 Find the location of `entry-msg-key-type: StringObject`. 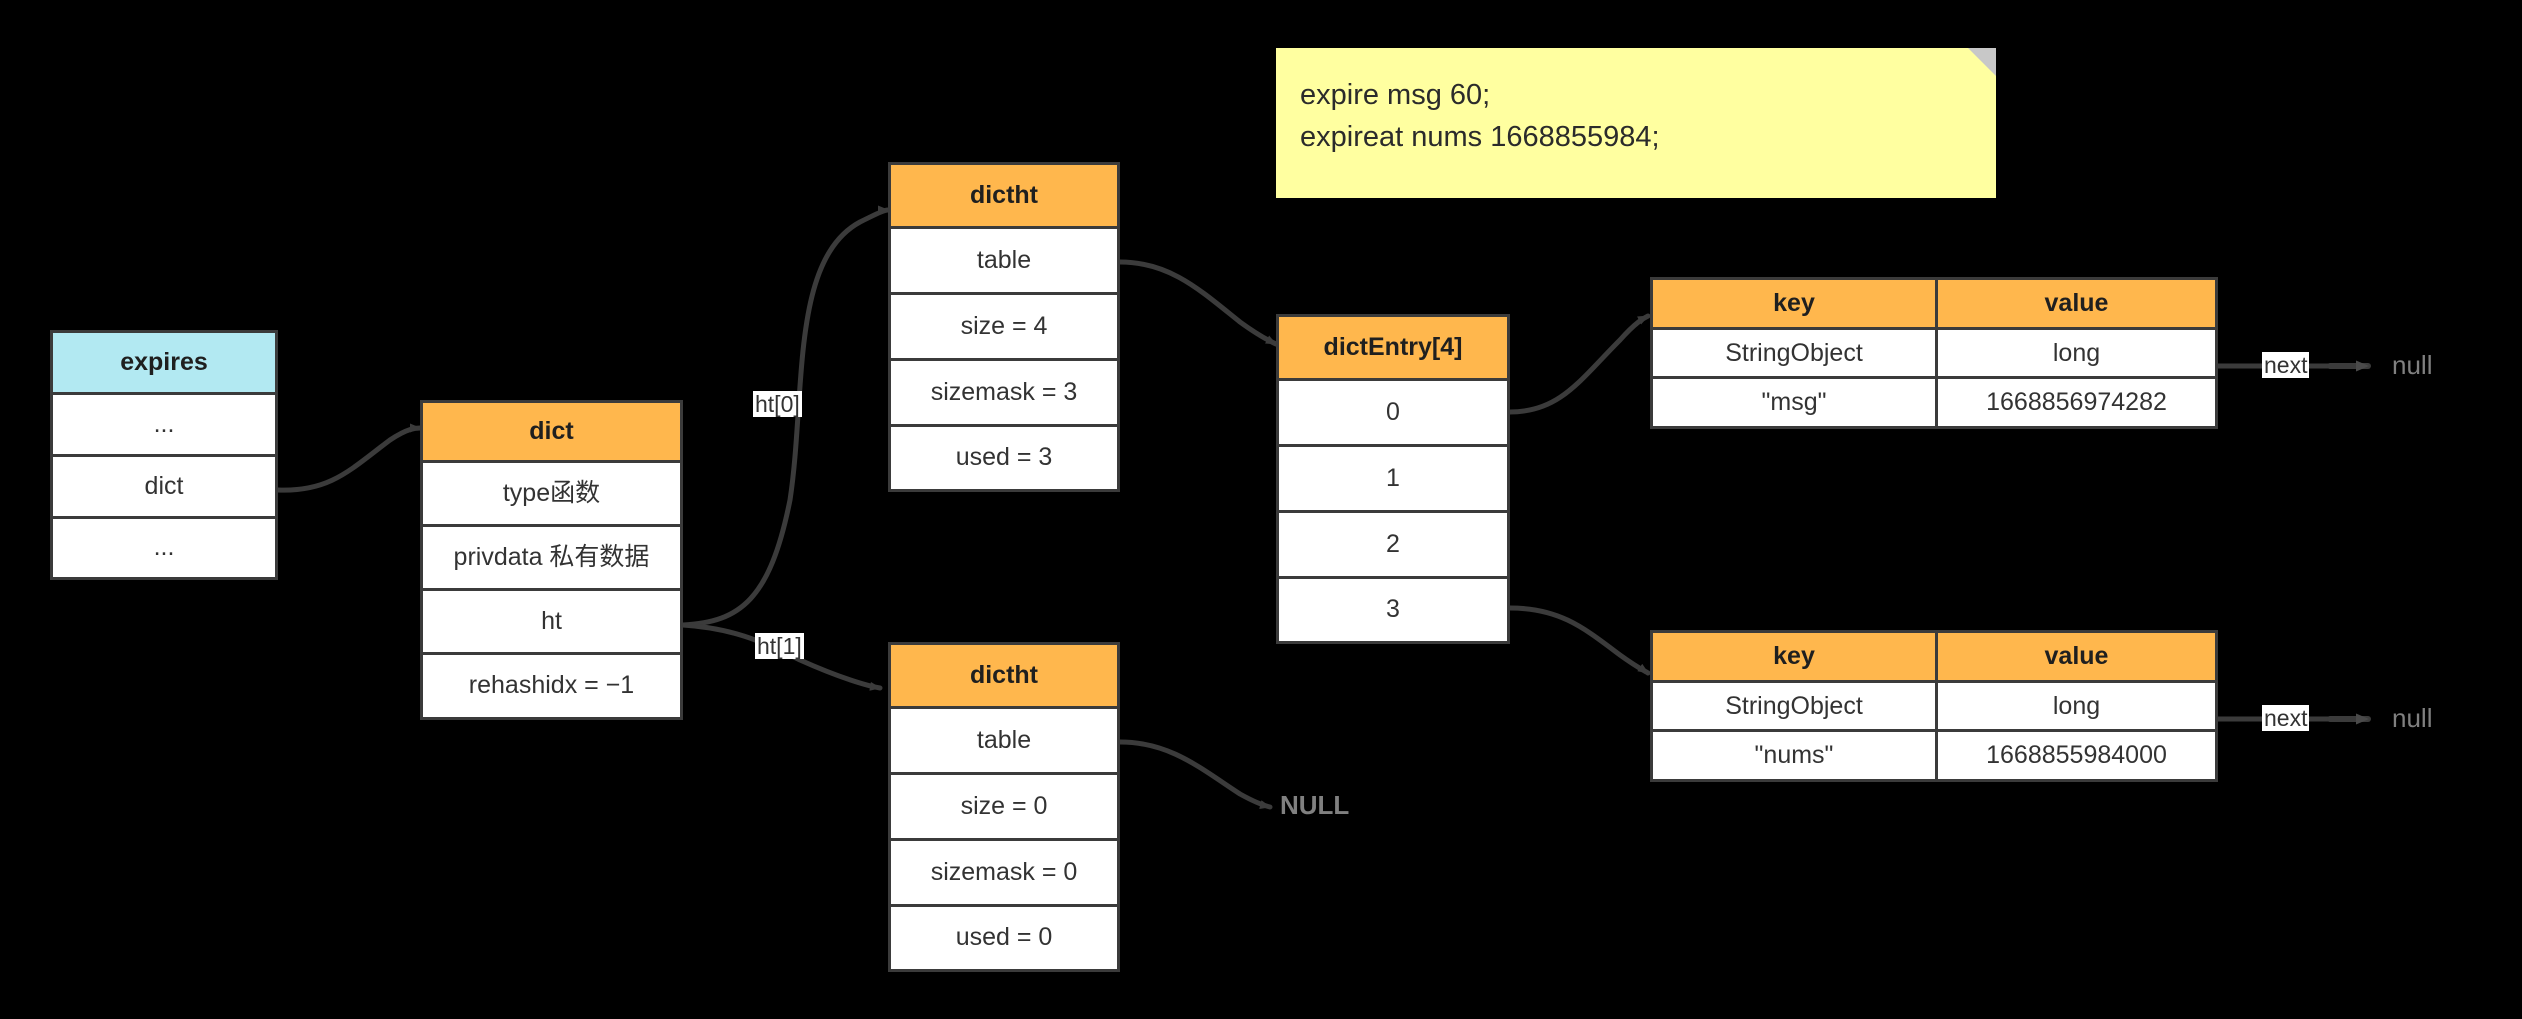

entry-msg-key-type: StringObject is located at coordinates (1795, 353).